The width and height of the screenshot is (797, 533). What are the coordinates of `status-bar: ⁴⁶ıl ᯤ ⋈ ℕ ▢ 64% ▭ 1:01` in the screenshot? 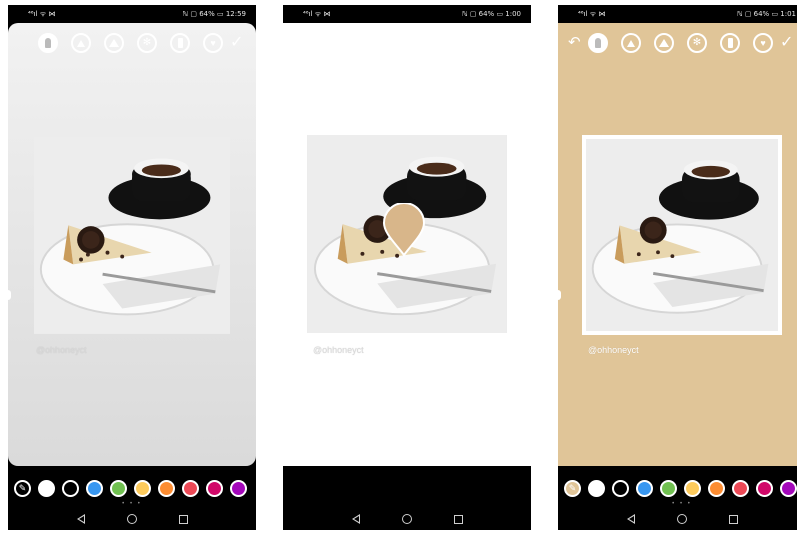 It's located at (677, 14).